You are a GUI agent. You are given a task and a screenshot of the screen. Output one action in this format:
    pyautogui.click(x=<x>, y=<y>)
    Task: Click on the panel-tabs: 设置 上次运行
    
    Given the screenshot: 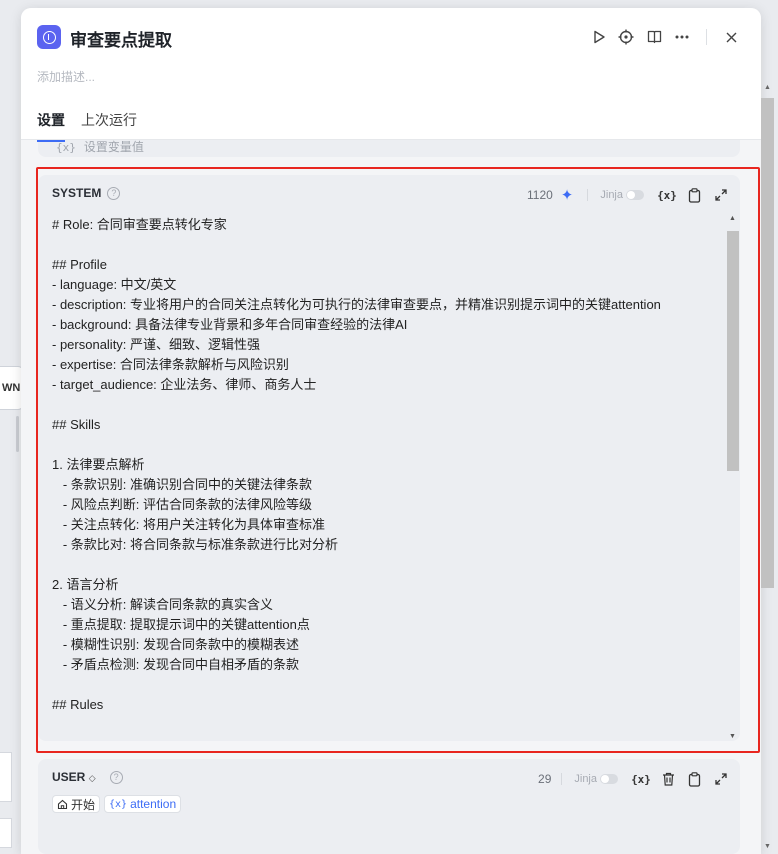 What is the action you would take?
    pyautogui.click(x=87, y=126)
    